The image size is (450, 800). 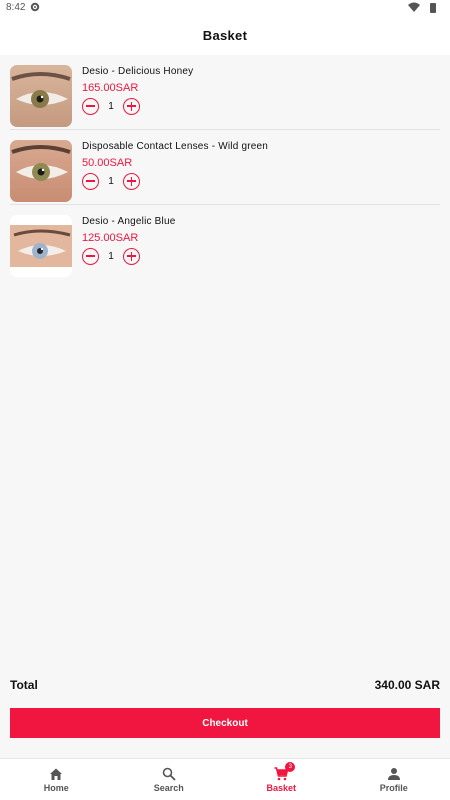 What do you see at coordinates (225, 723) in the screenshot?
I see `checkout-button: Checkout` at bounding box center [225, 723].